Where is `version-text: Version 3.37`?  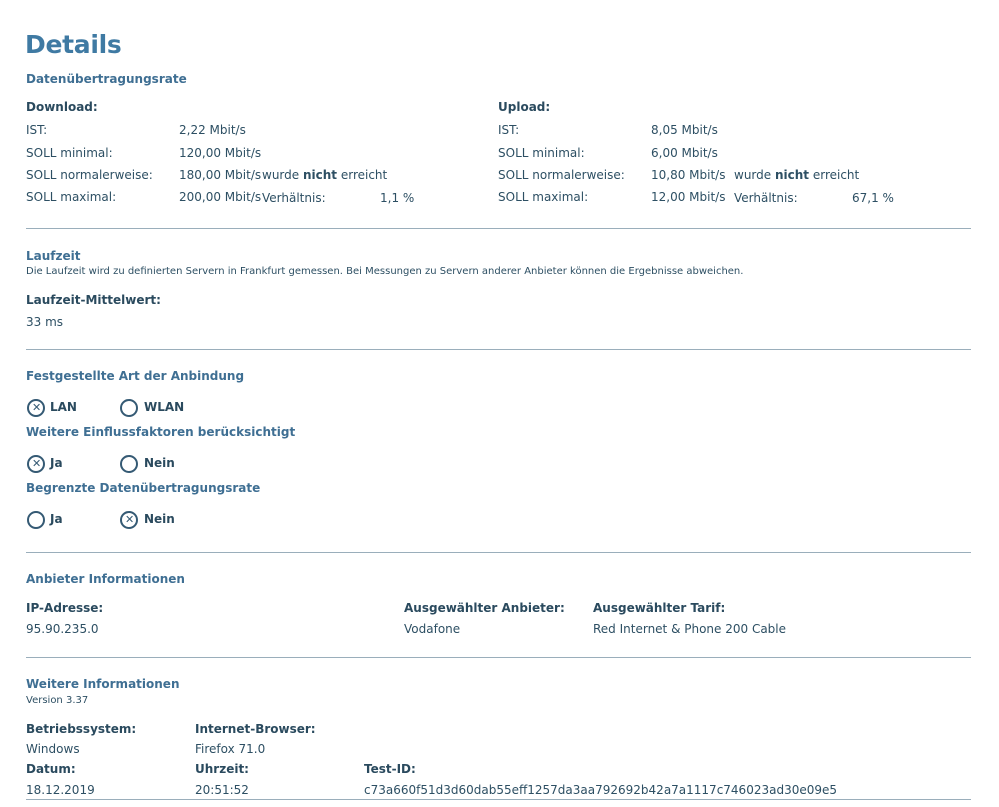 version-text: Version 3.37 is located at coordinates (57, 700).